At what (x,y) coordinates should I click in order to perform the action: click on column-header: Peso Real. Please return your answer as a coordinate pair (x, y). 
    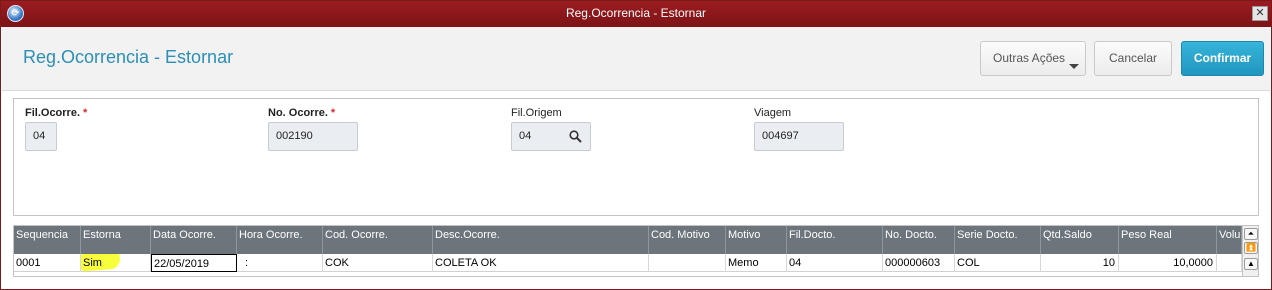
    Looking at the image, I should click on (1168, 240).